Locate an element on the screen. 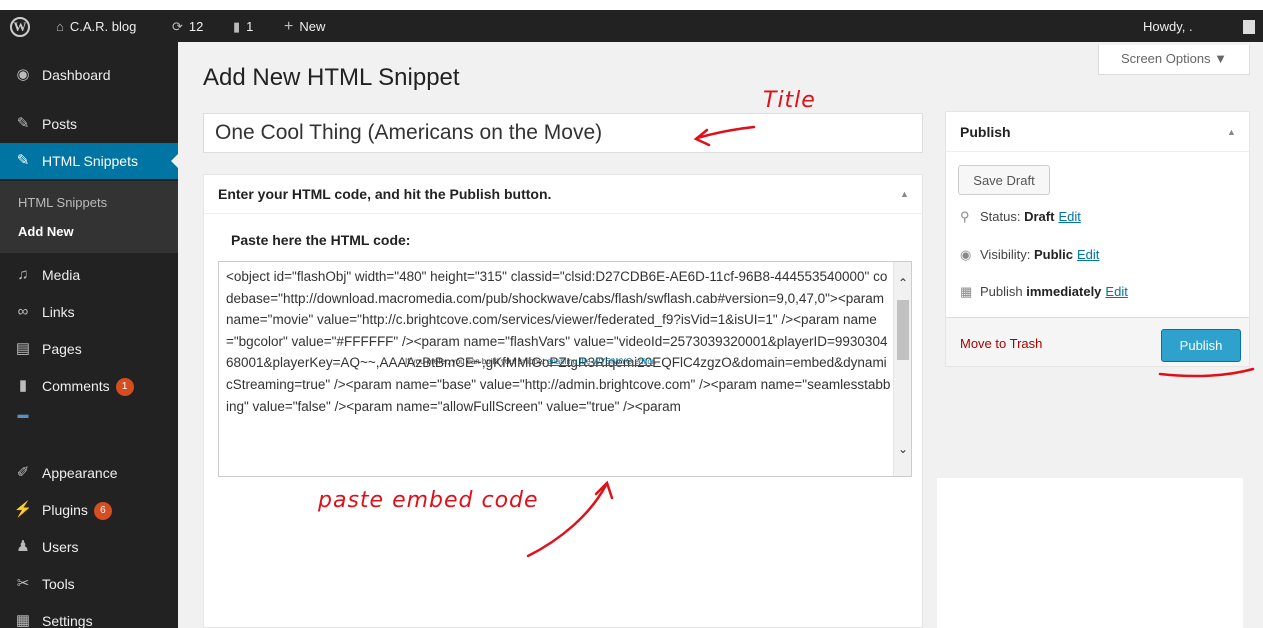 This screenshot has width=1263, height=628. scroll-down-icon: ⌄ is located at coordinates (902, 449).